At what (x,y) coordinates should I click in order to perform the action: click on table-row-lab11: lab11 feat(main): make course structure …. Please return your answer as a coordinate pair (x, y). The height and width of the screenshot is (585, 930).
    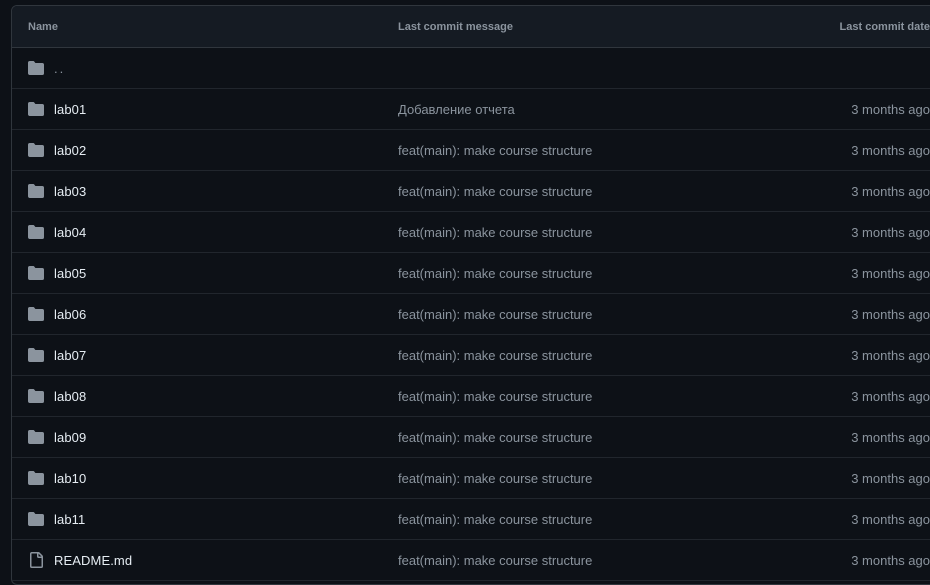
    Looking at the image, I should click on (471, 519).